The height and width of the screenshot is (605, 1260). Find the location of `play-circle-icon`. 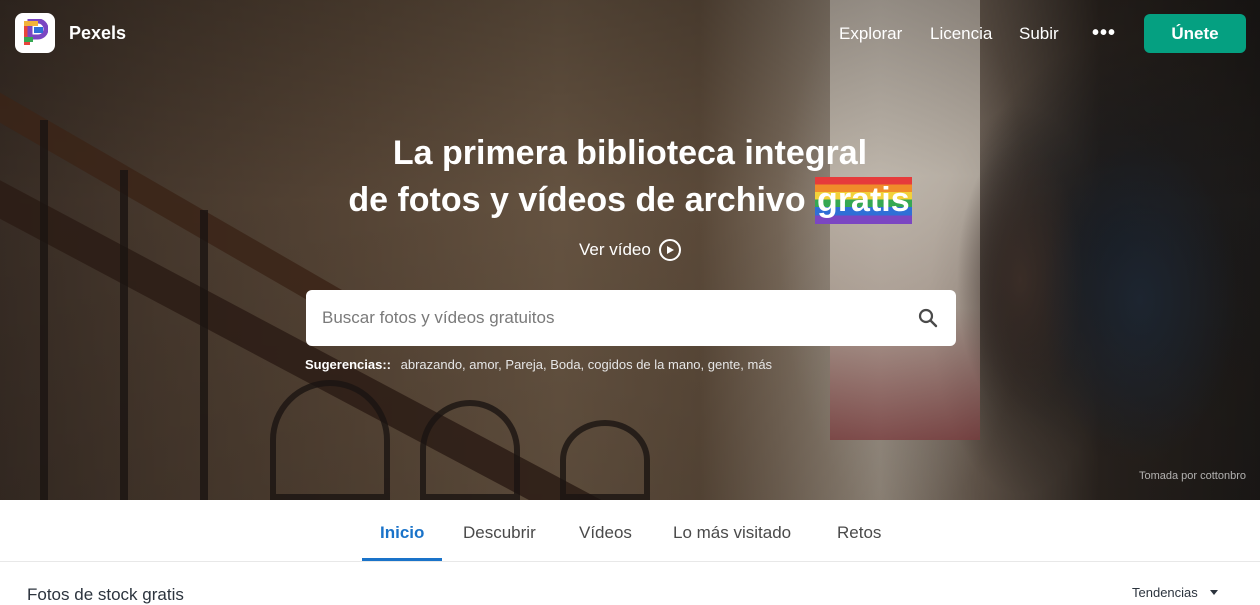

play-circle-icon is located at coordinates (669, 250).